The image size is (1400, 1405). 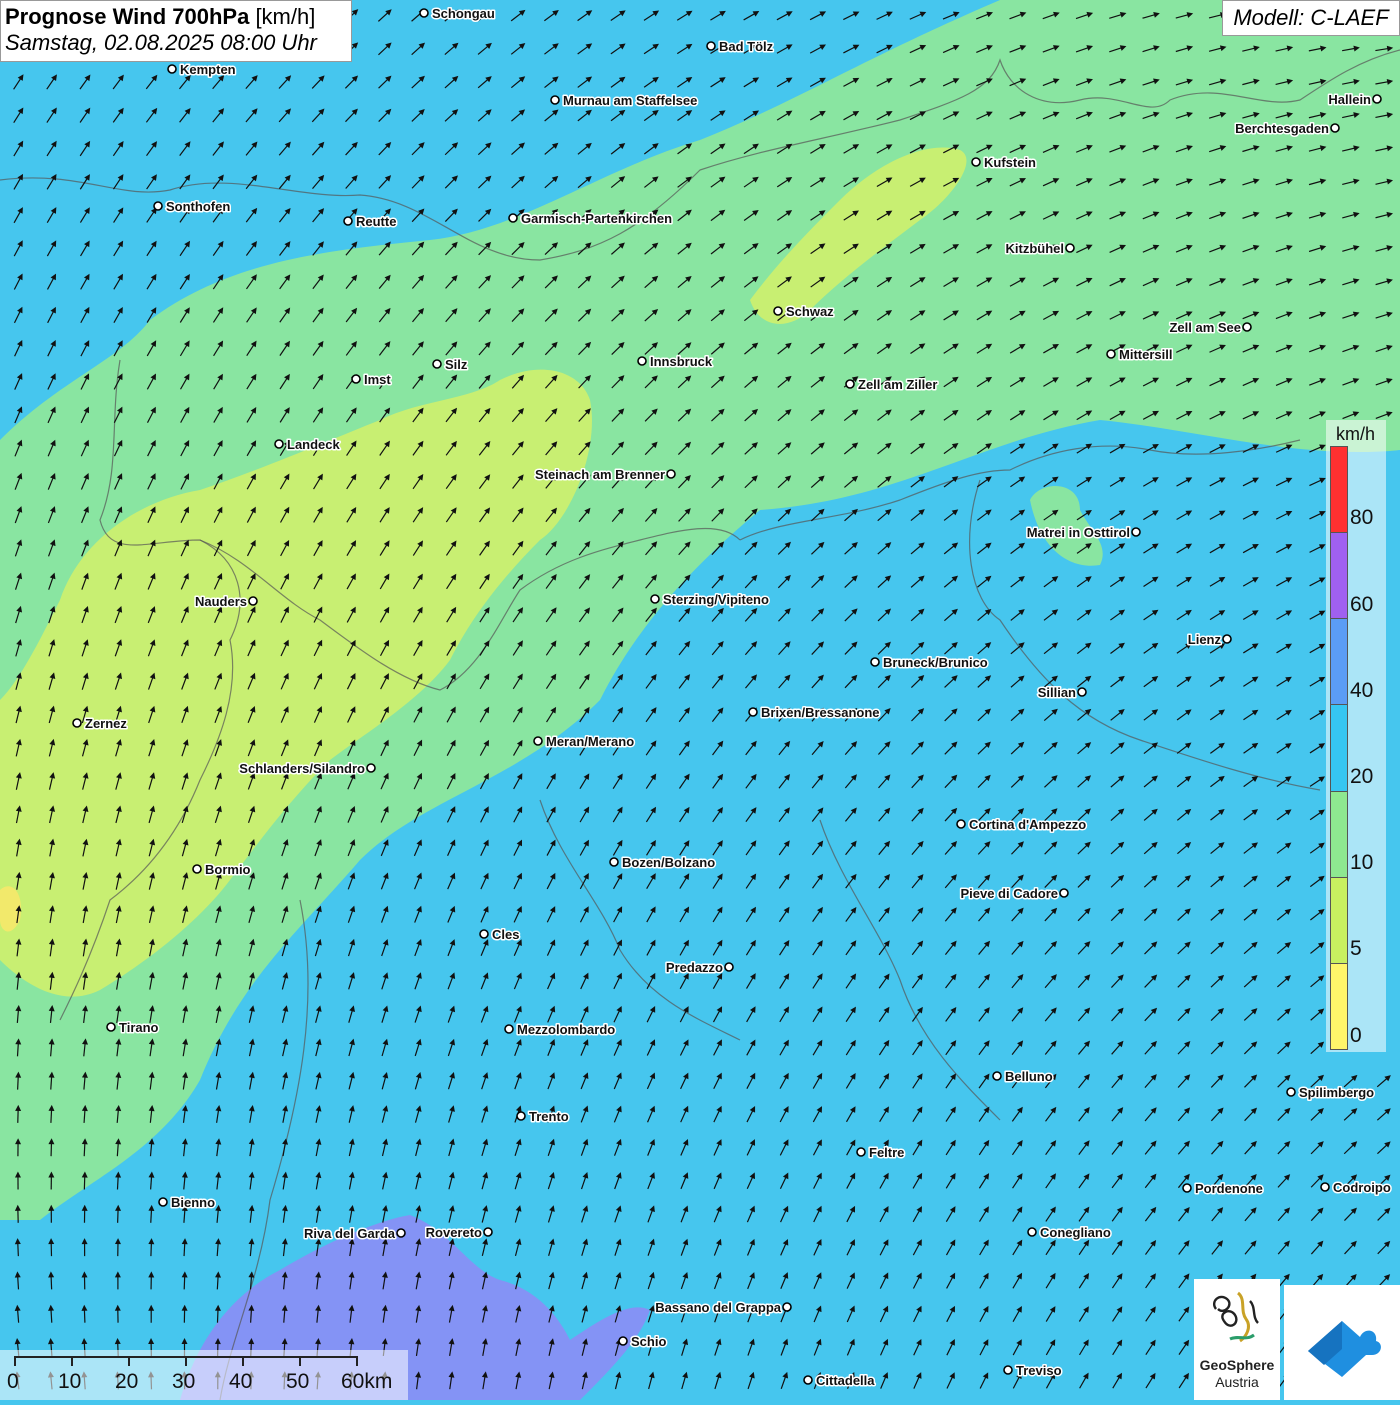 I want to click on legend-label-60: 60, so click(x=1361, y=605).